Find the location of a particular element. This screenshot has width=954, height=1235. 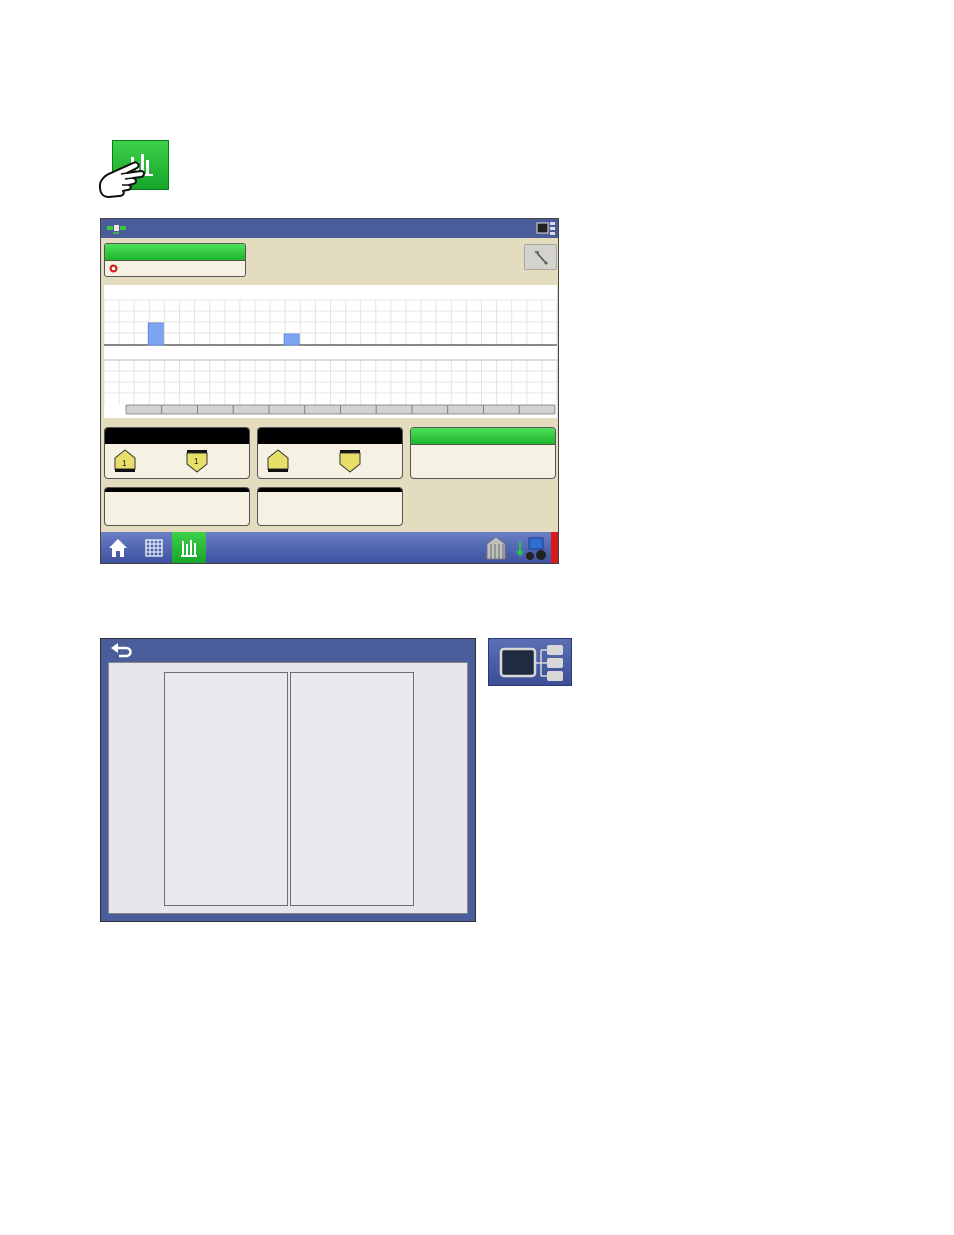

display-layout-screen is located at coordinates (288, 780).